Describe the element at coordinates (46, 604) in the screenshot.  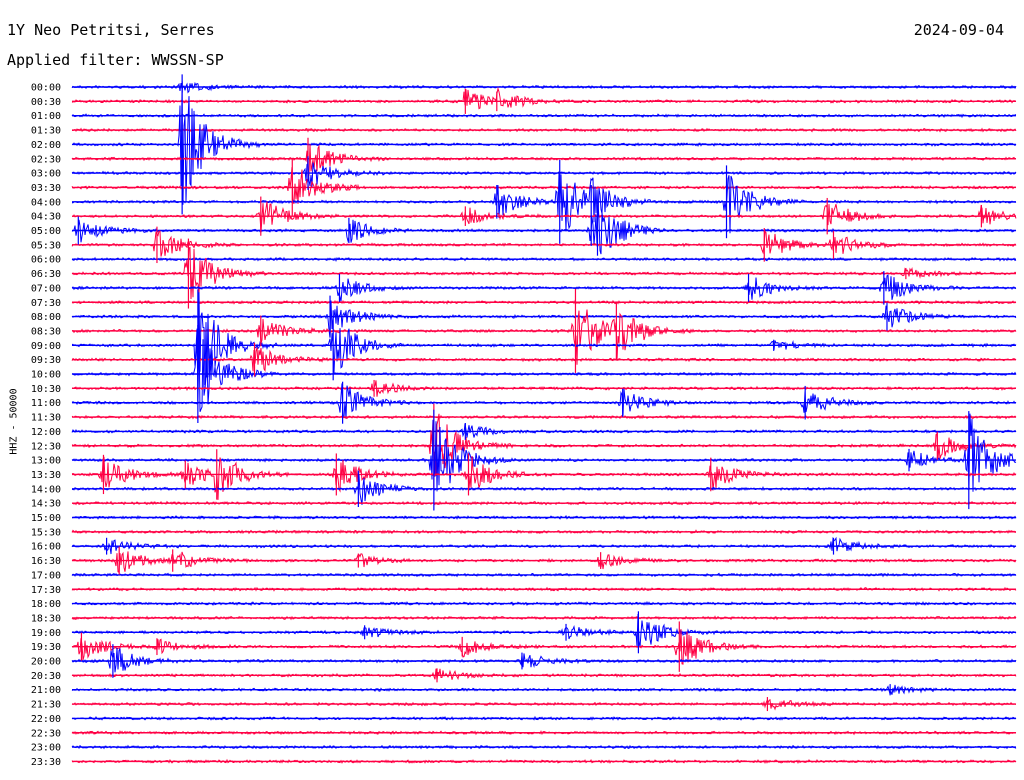
I see `row-time-label: 18:00` at that location.